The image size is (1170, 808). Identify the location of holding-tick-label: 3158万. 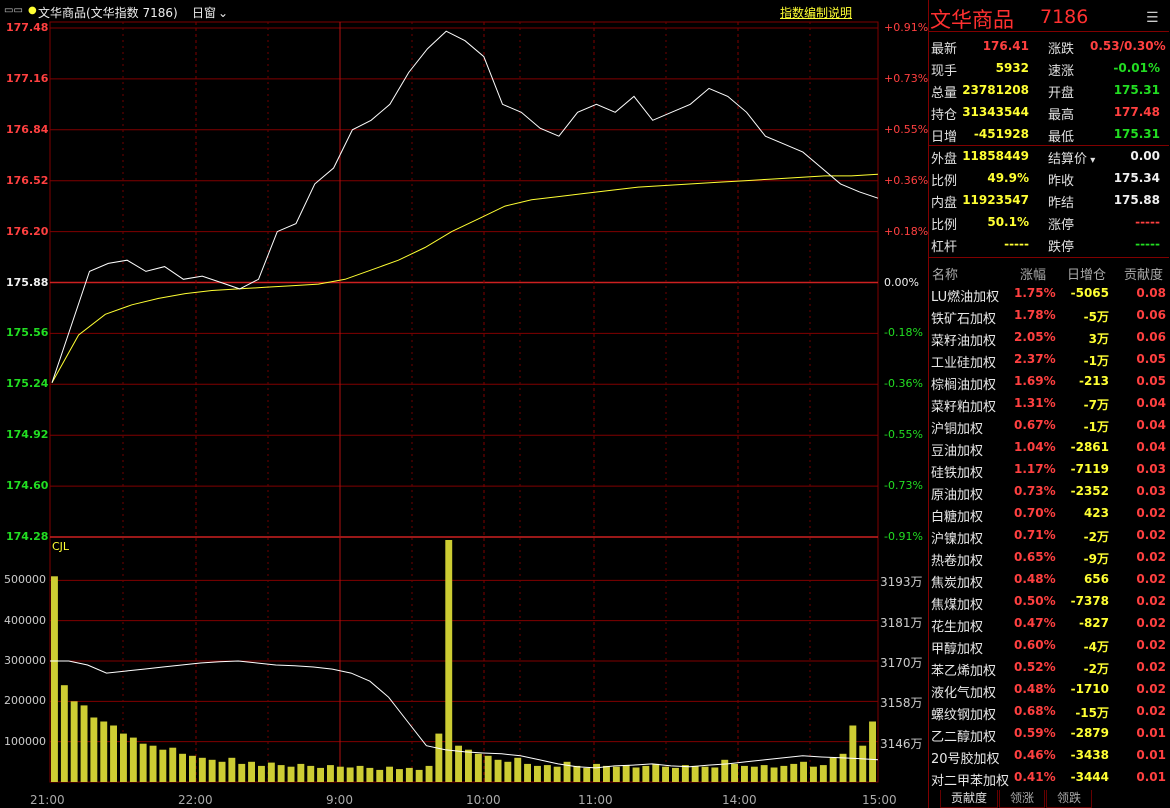
(901, 703).